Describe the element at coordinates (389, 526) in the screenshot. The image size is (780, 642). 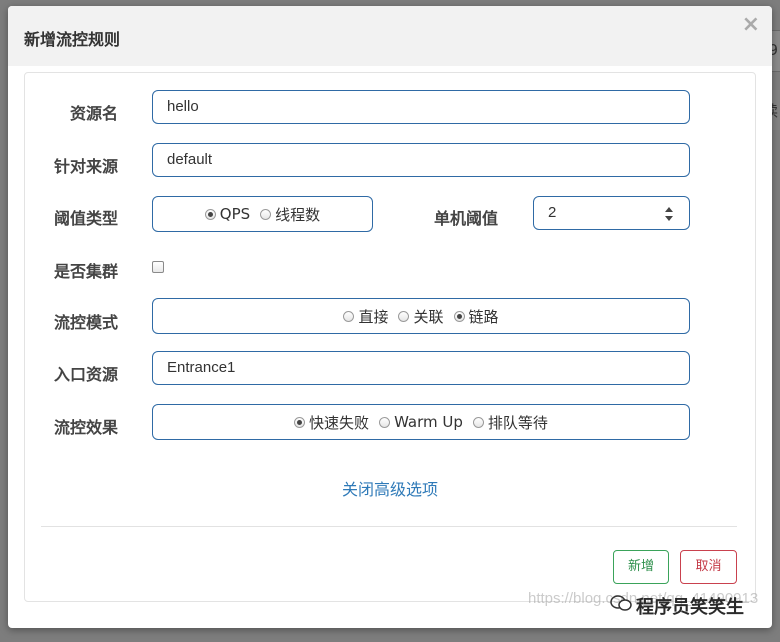
I see `footer-divider` at that location.